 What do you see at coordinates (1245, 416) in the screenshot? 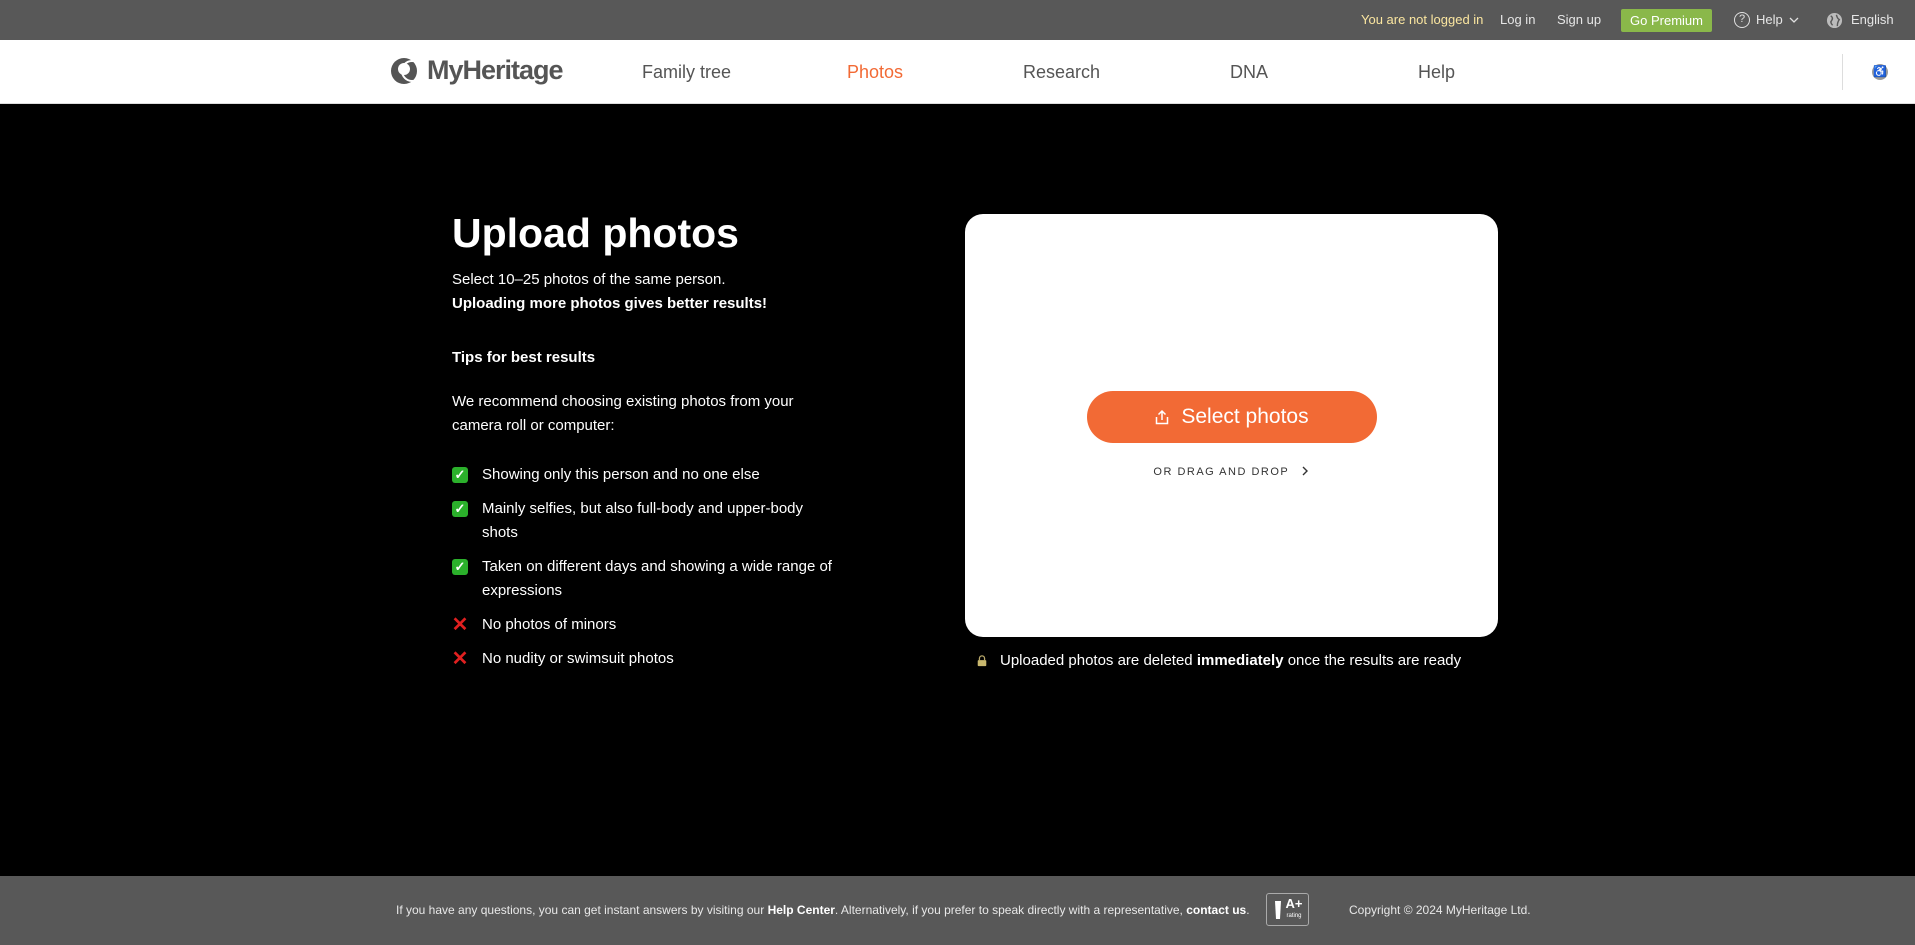
I see `select-photos-label: Select photos` at bounding box center [1245, 416].